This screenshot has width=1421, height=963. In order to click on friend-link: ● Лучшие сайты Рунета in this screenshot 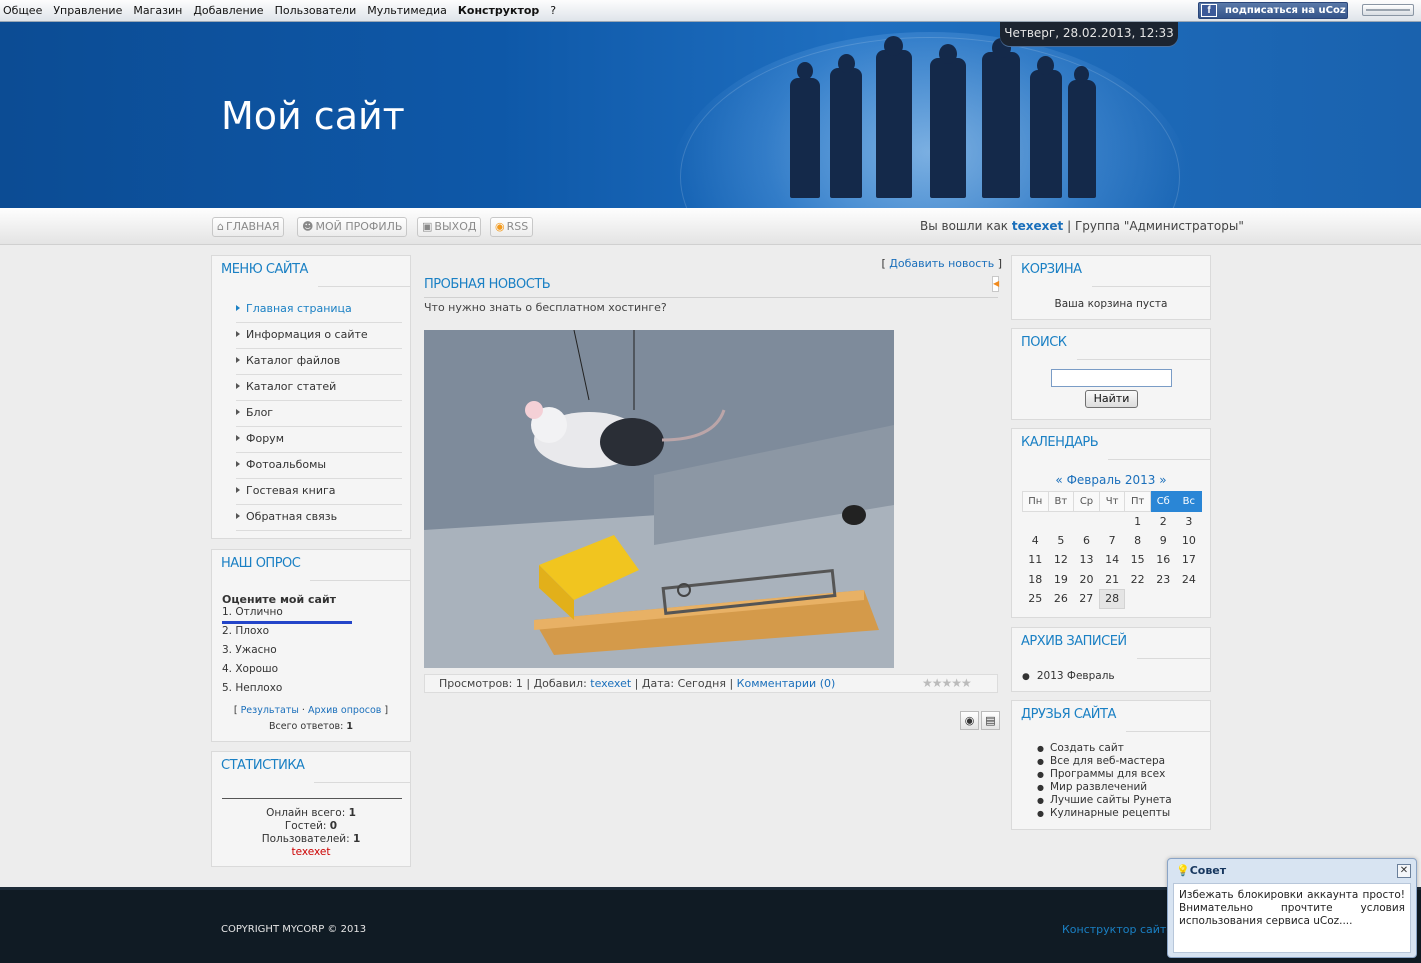, I will do `click(1104, 800)`.